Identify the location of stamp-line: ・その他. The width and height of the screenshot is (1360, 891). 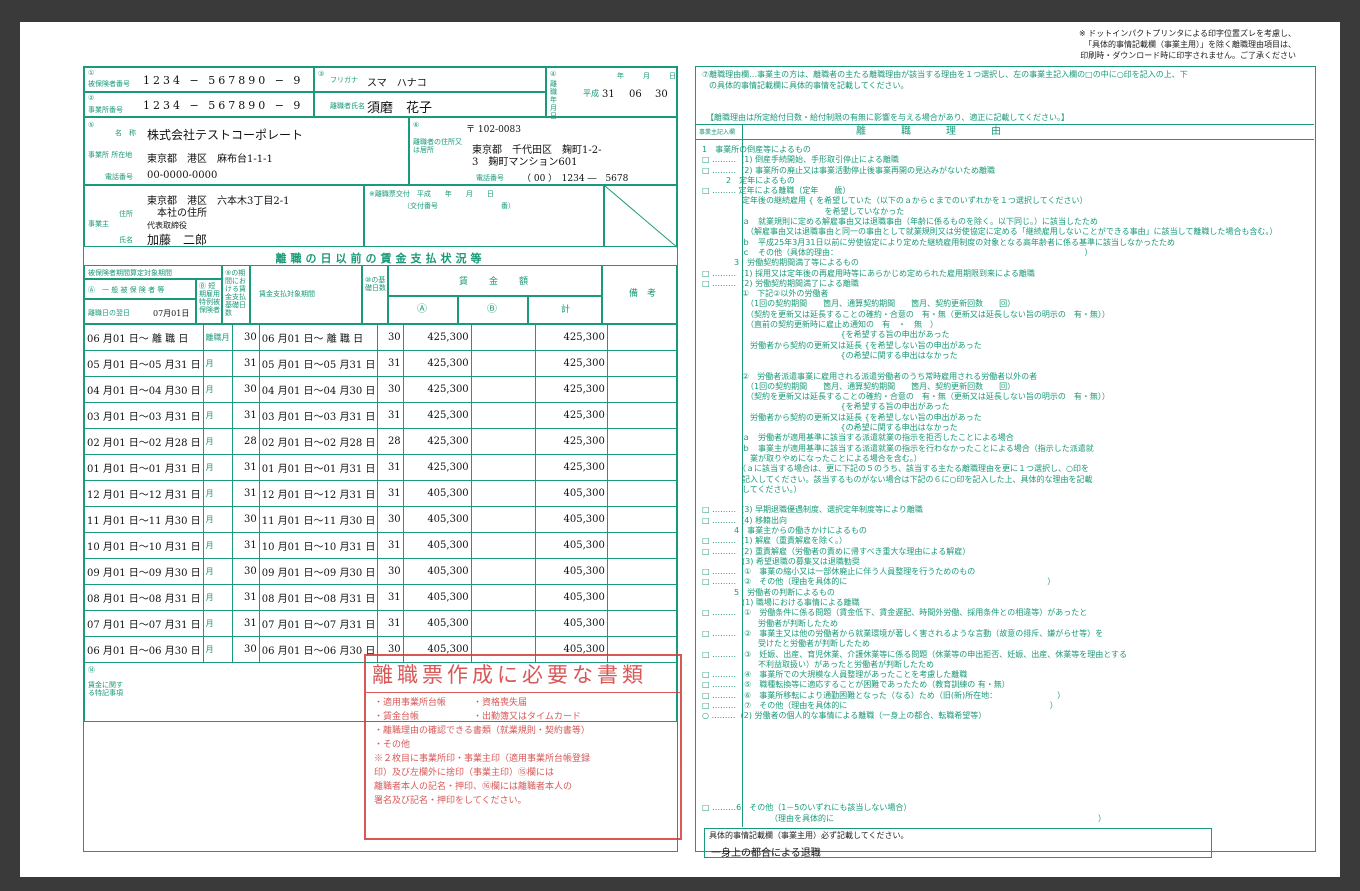
(392, 745).